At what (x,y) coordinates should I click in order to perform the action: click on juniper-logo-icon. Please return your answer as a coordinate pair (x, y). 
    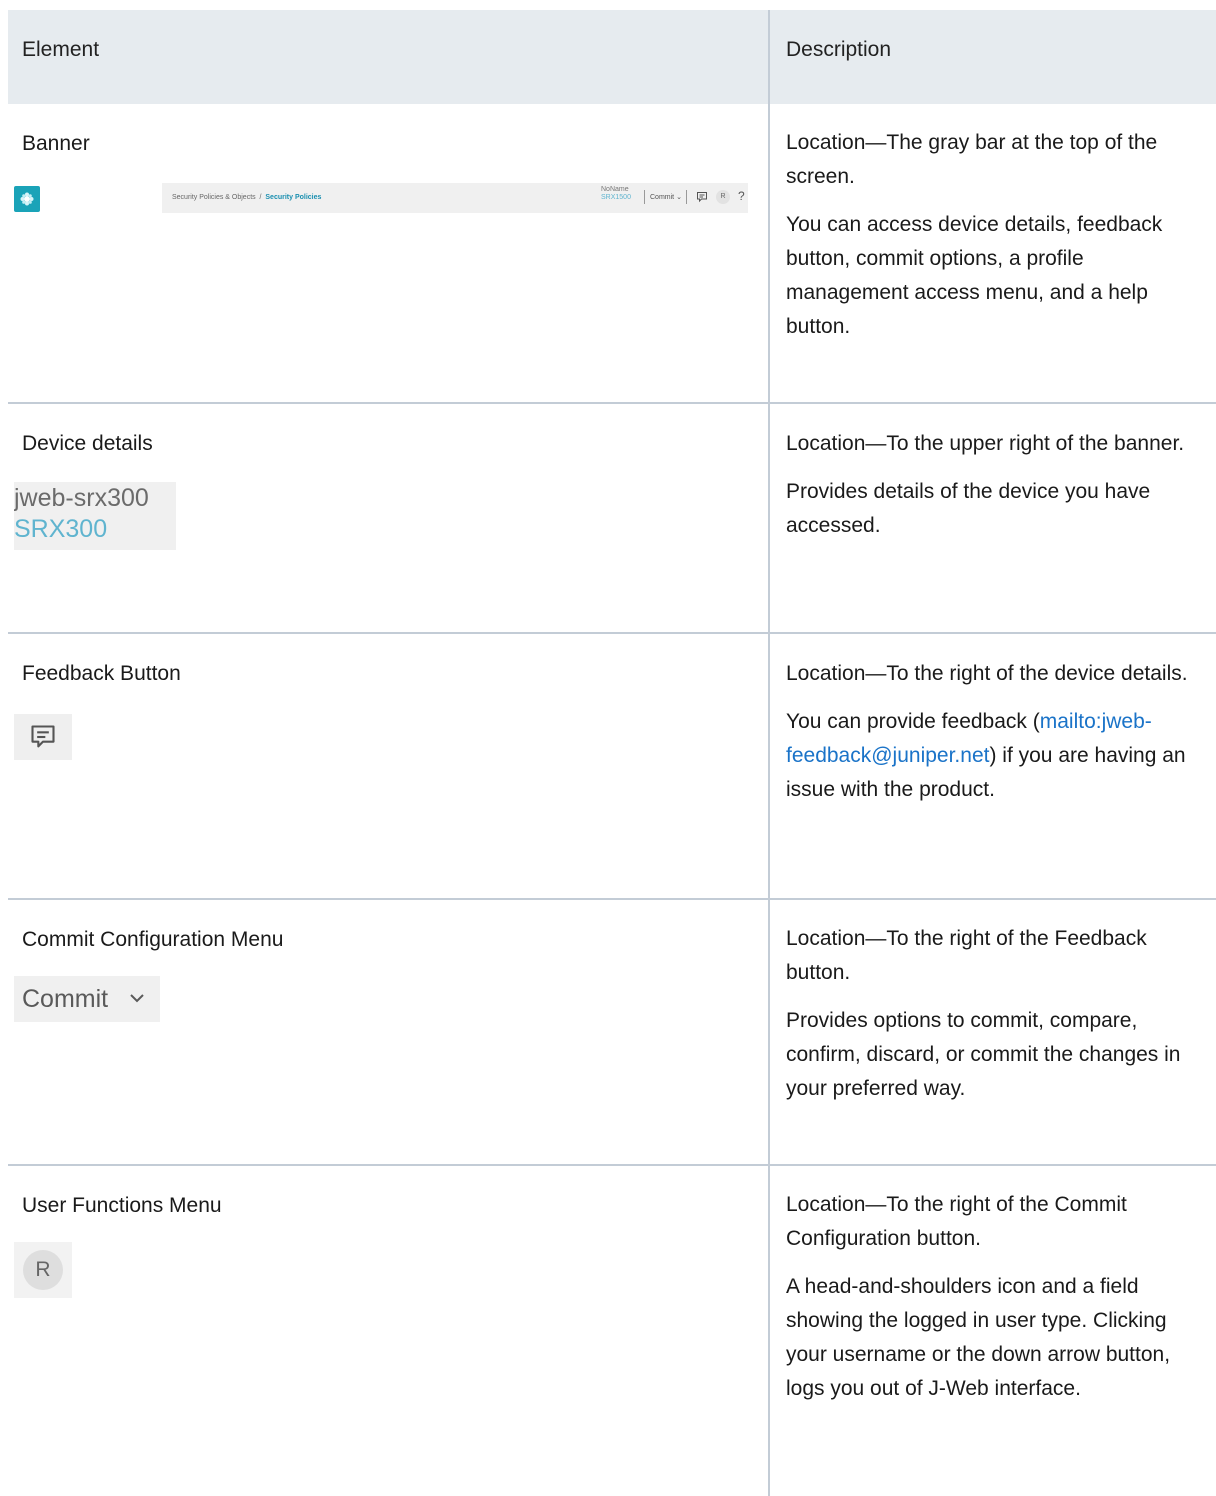
    Looking at the image, I should click on (27, 199).